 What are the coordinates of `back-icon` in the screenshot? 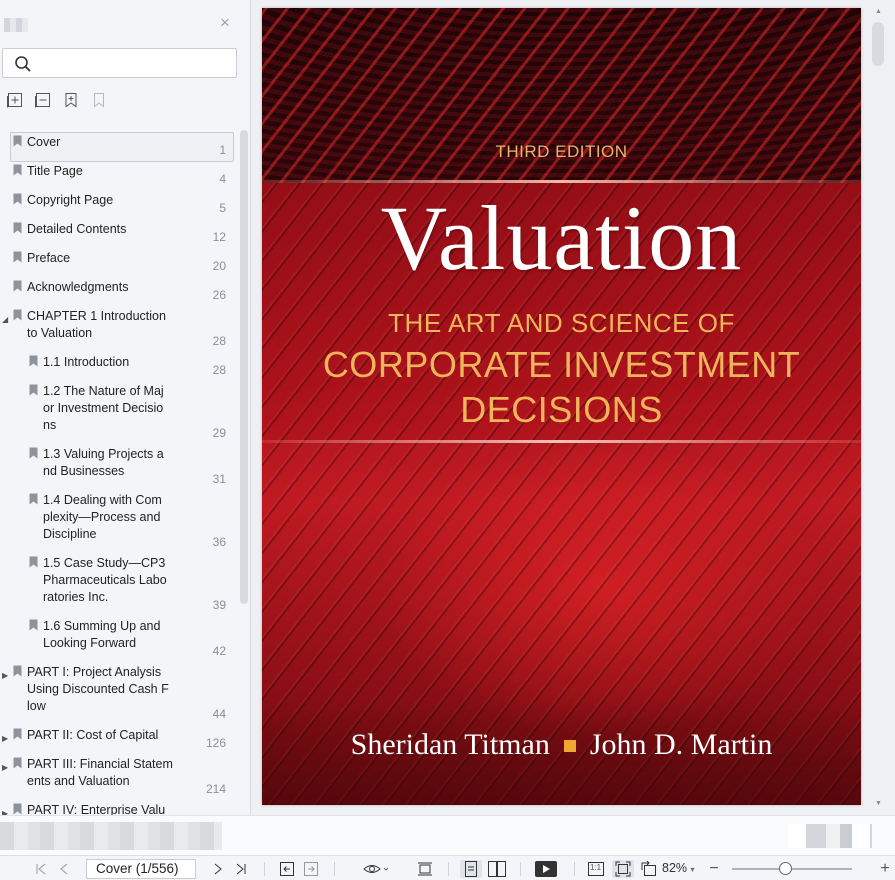 It's located at (287, 869).